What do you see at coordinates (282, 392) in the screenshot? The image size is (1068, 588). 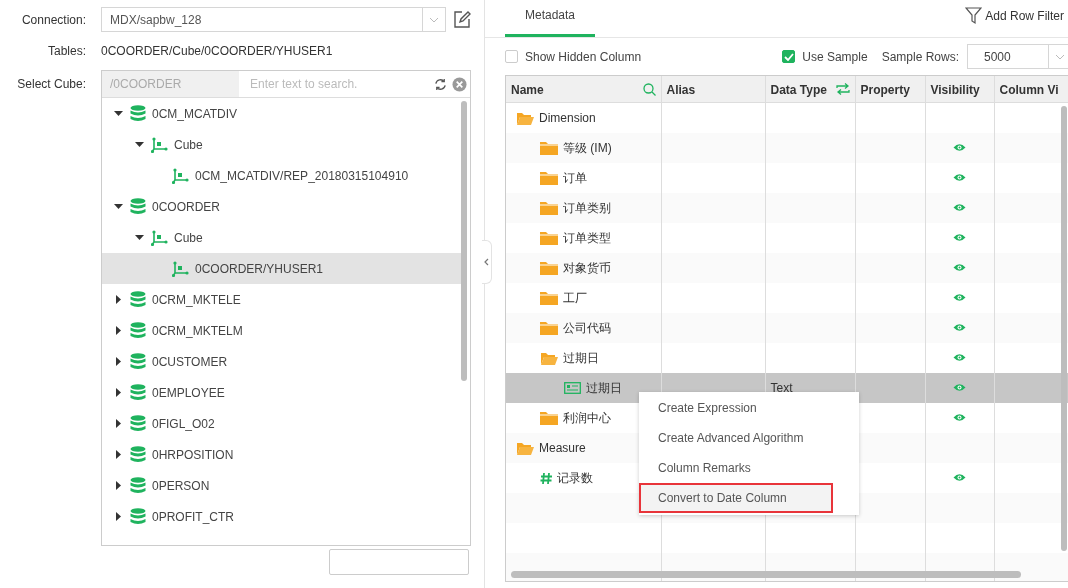 I see `tree-item: 0EMPLOYEE` at bounding box center [282, 392].